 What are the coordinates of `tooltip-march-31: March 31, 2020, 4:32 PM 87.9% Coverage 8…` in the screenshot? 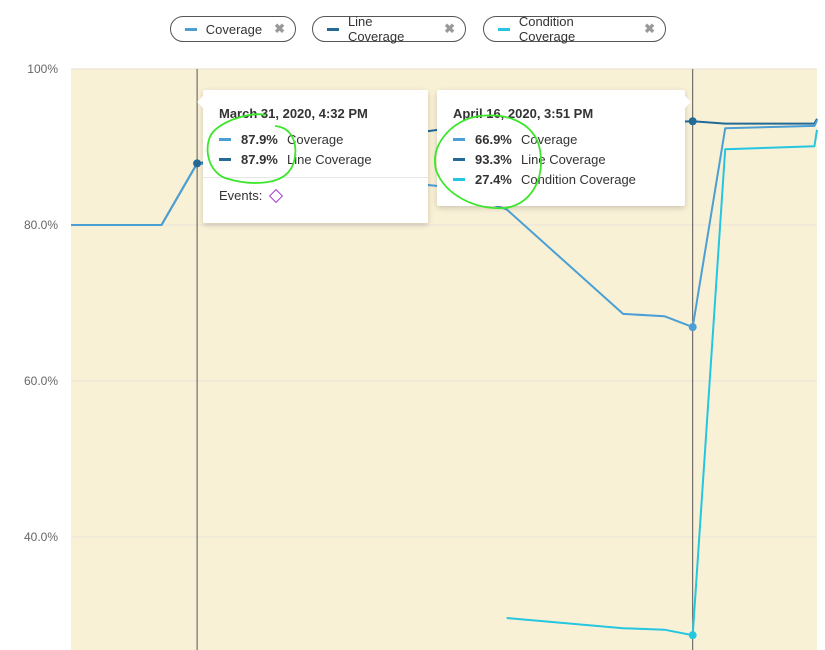 It's located at (312, 156).